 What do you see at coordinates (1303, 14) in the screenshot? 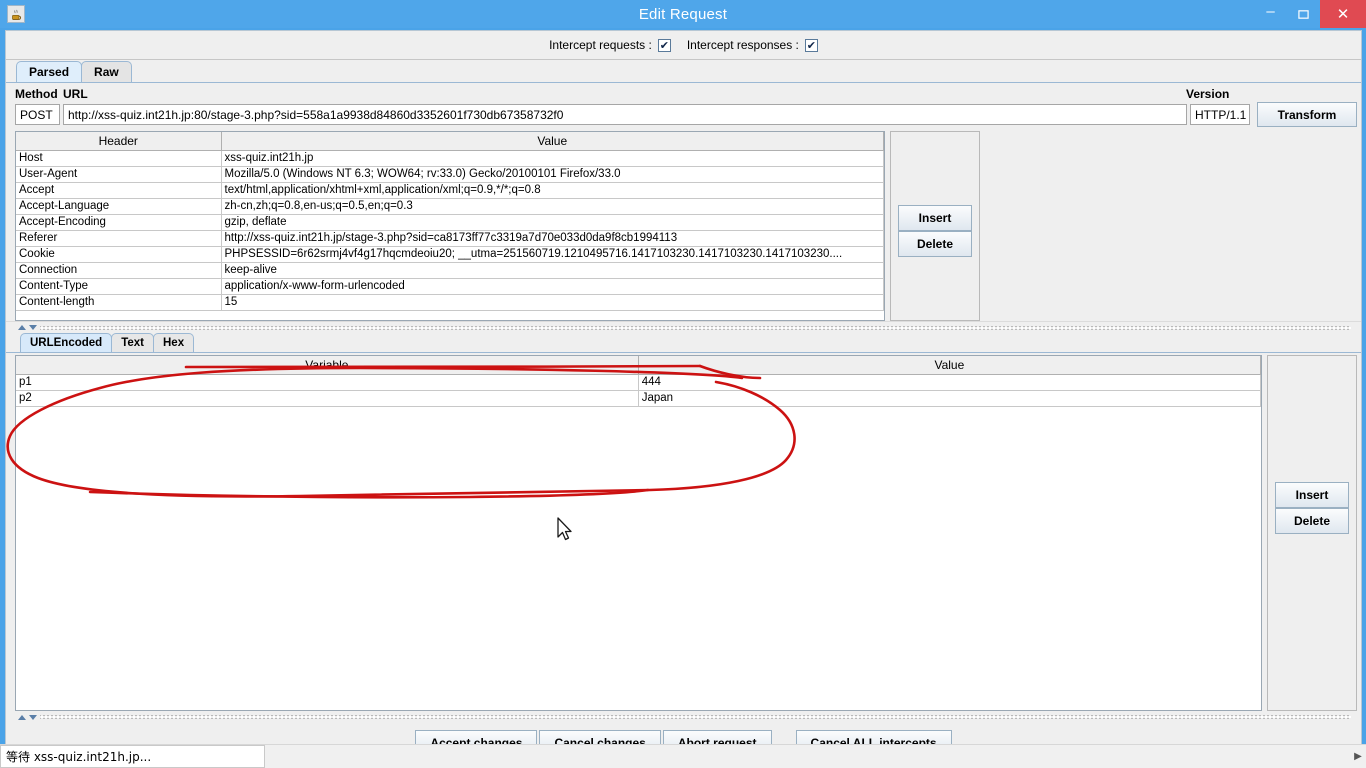
I see `maximize-button` at bounding box center [1303, 14].